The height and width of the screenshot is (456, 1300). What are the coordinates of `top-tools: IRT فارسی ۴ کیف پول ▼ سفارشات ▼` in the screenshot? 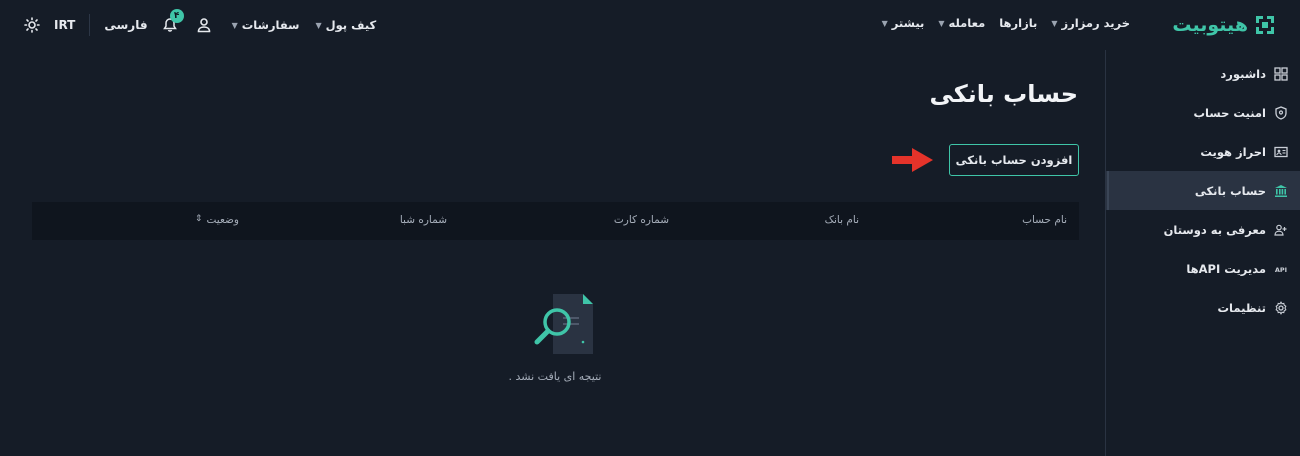 It's located at (200, 23).